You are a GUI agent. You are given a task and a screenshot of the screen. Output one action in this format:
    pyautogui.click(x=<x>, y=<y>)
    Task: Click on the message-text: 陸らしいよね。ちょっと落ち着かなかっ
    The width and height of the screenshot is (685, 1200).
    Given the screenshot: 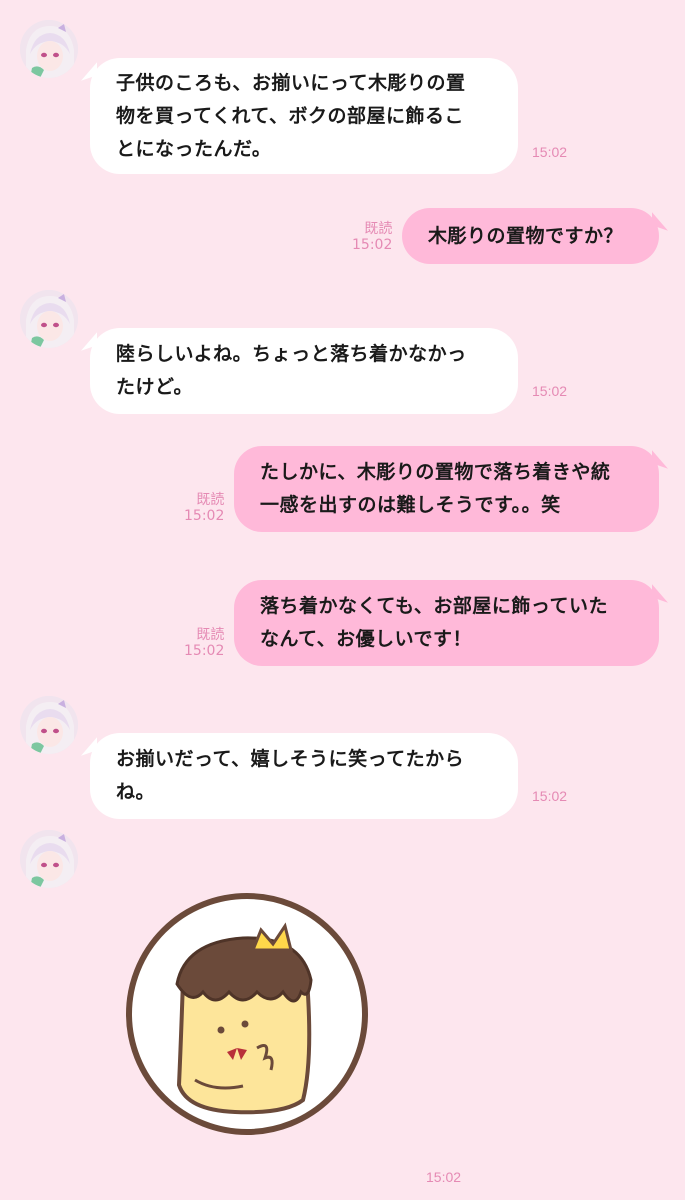 What is the action you would take?
    pyautogui.click(x=291, y=354)
    